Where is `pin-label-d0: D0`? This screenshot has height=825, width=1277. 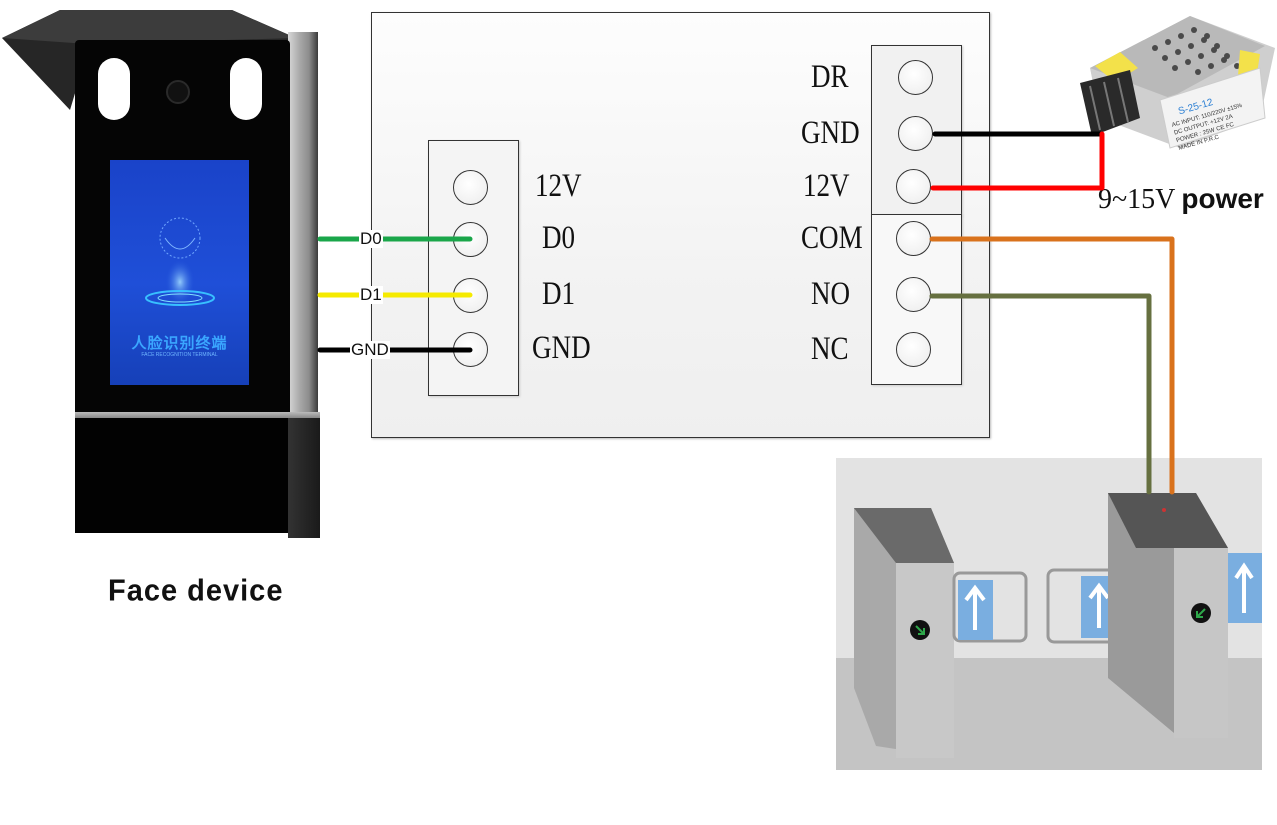
pin-label-d0: D0 is located at coordinates (559, 238).